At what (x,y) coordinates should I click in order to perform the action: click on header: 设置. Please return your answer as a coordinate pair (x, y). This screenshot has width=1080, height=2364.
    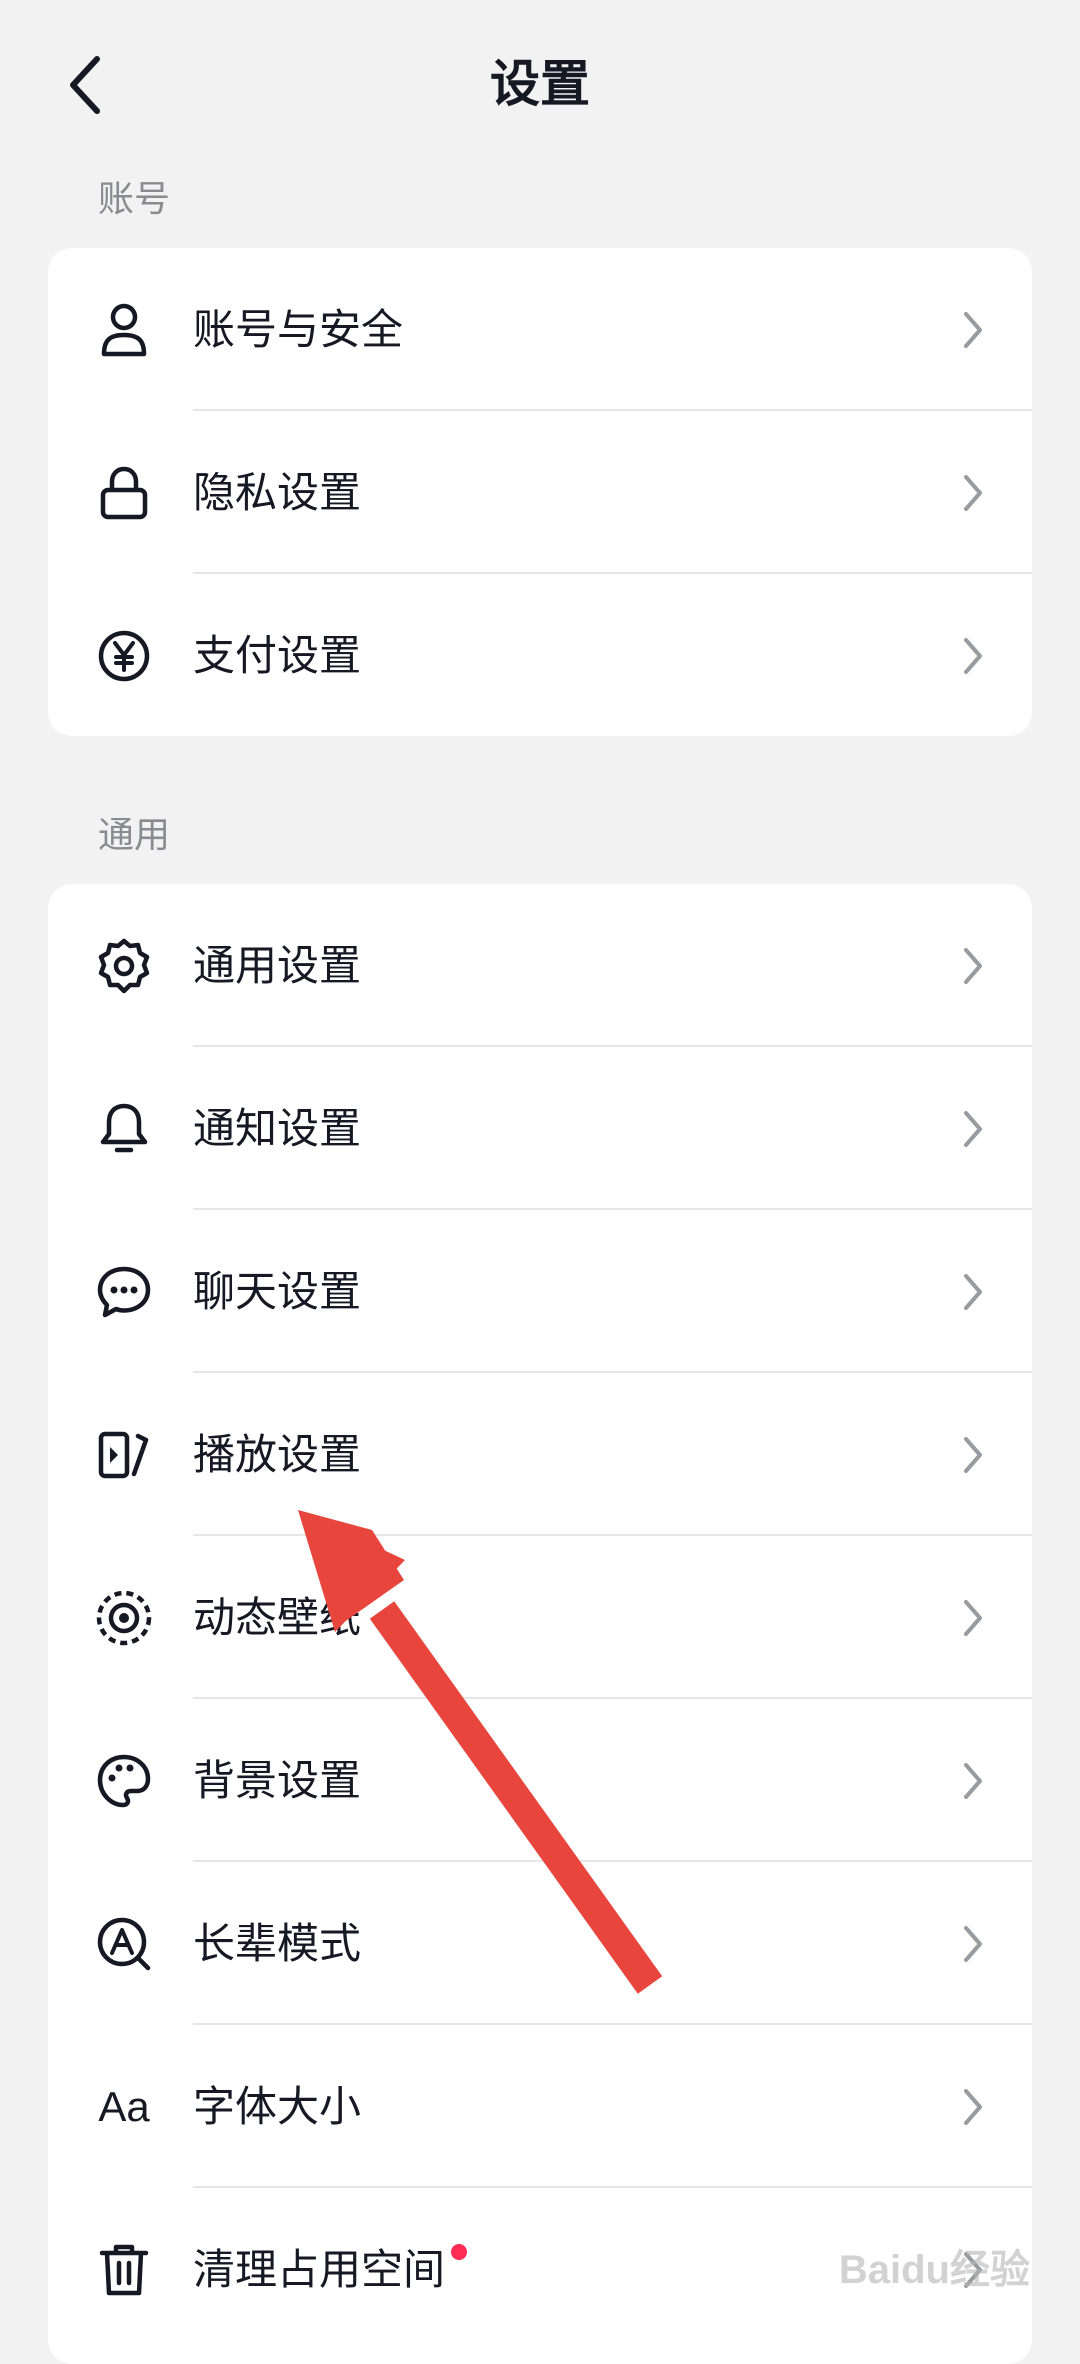
    Looking at the image, I should click on (540, 85).